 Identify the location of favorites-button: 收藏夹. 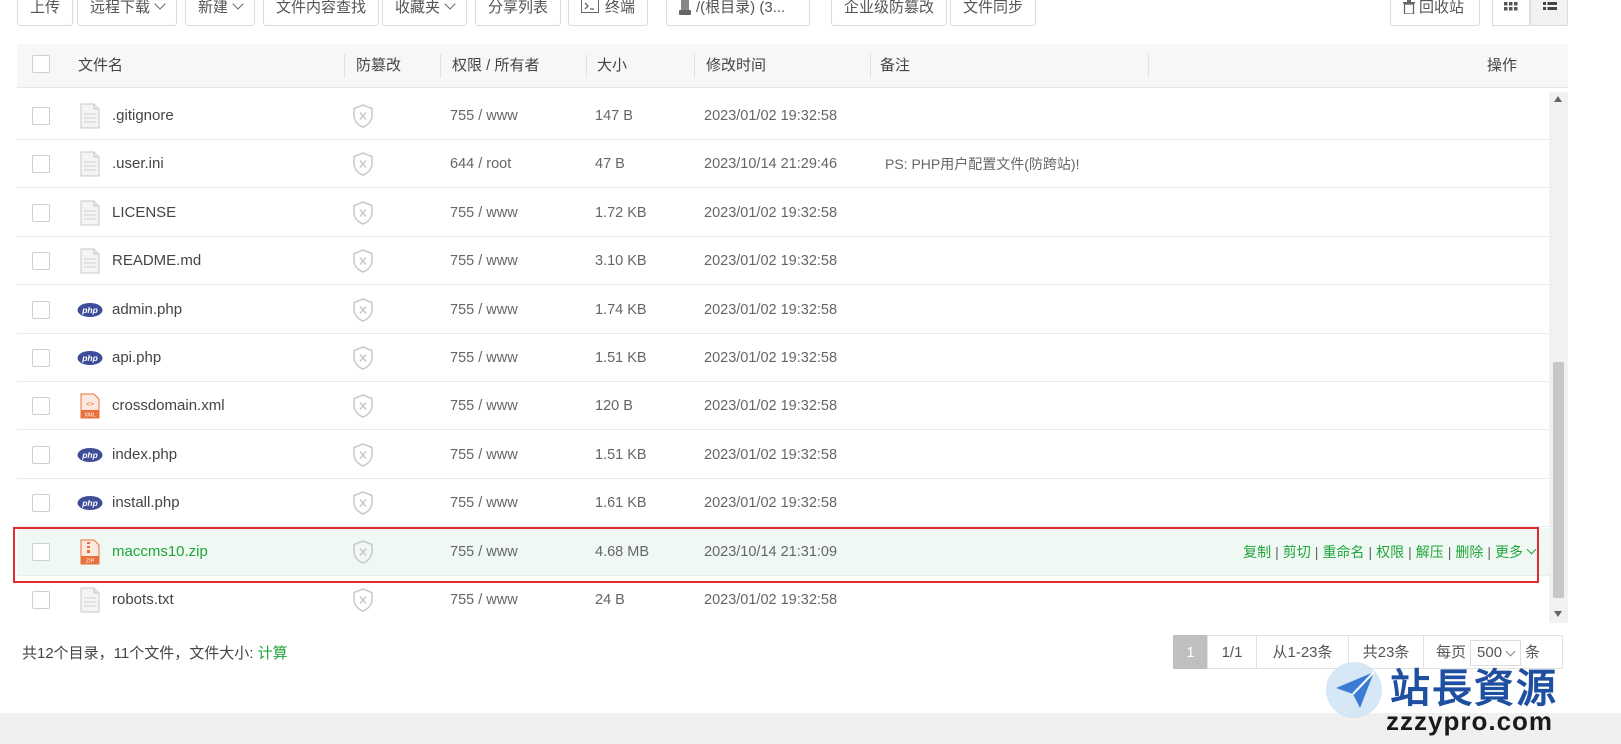
(425, 13).